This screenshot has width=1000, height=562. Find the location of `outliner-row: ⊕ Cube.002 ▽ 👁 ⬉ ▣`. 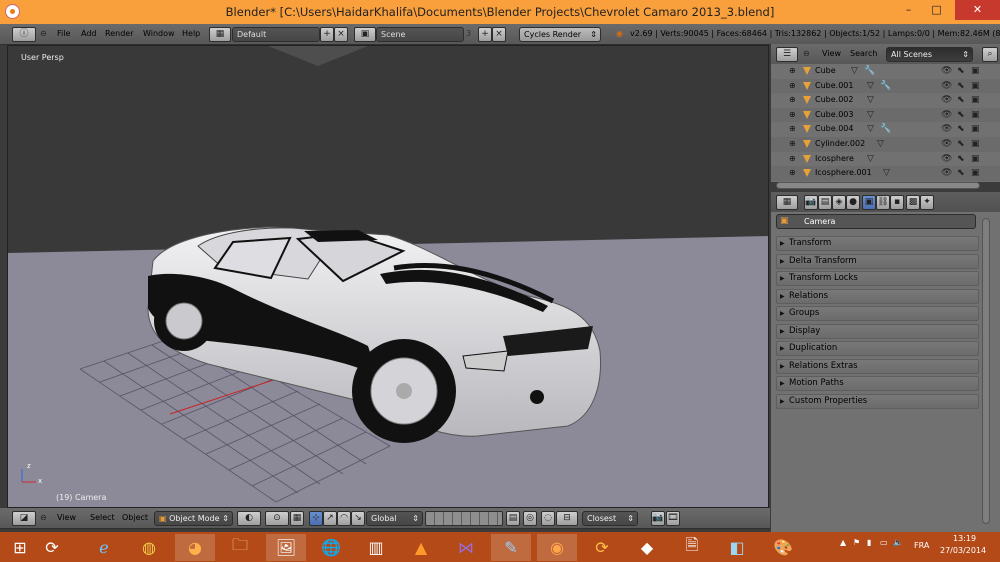

outliner-row: ⊕ Cube.002 ▽ 👁 ⬉ ▣ is located at coordinates (885, 100).